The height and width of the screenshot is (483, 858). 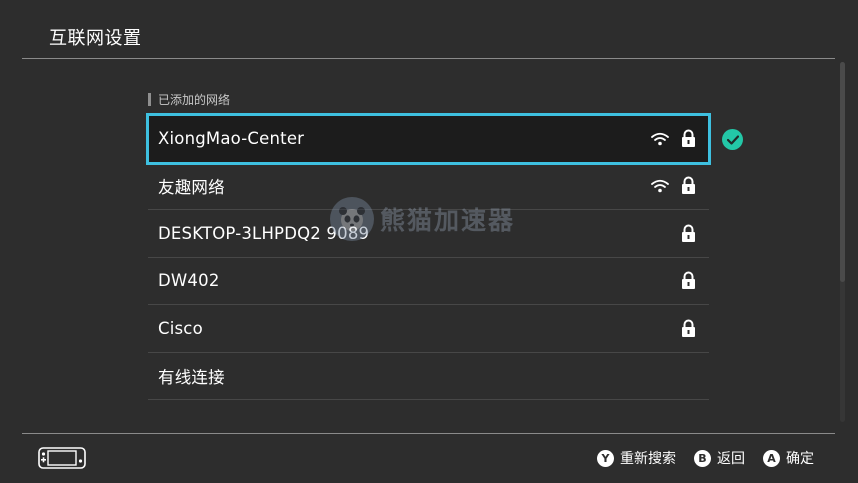 I want to click on rescan-button: Y 重新搜索, so click(x=636, y=458).